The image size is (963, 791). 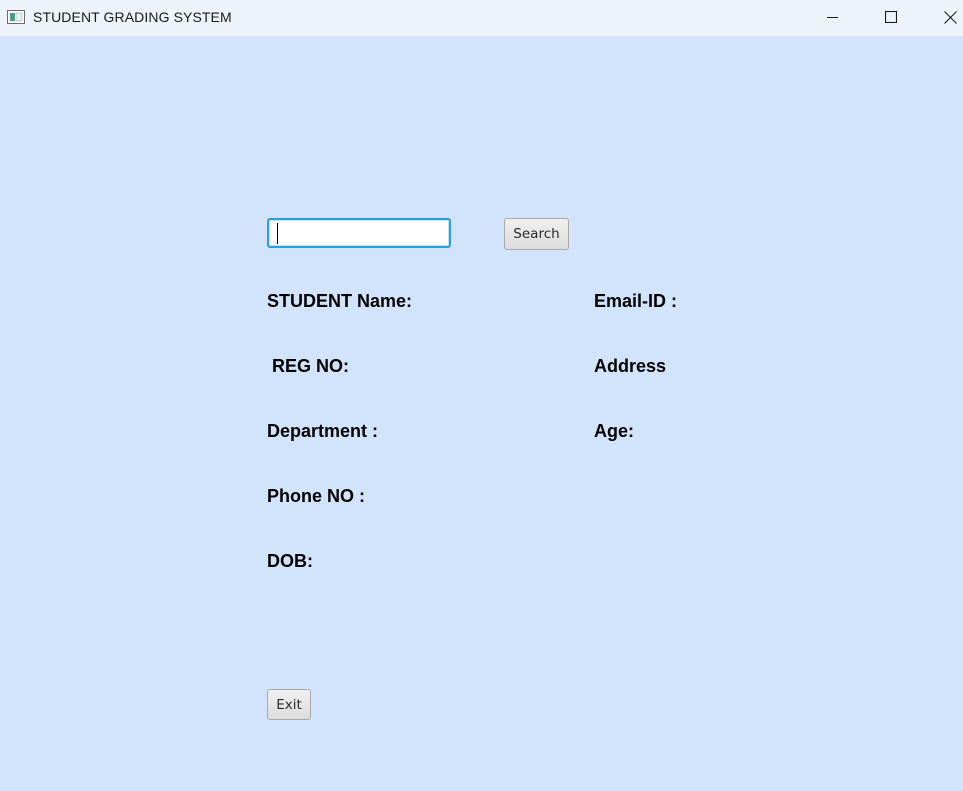 What do you see at coordinates (316, 496) in the screenshot?
I see `phone-no-label: Phone NO :` at bounding box center [316, 496].